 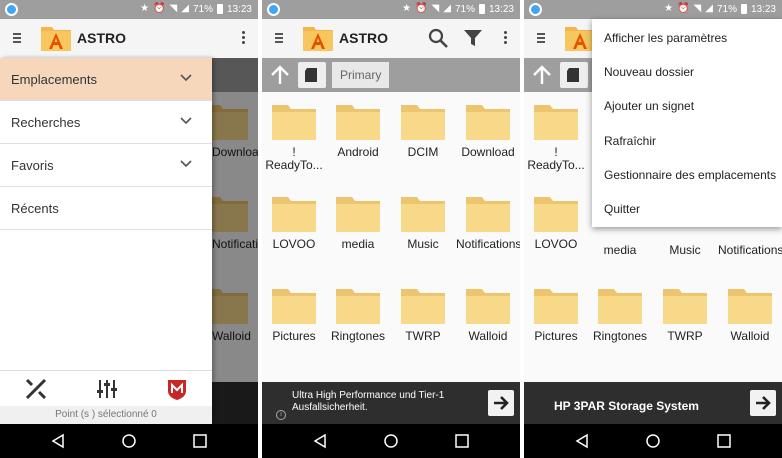 What do you see at coordinates (106, 122) in the screenshot?
I see `drawer-item-searches: Recherches` at bounding box center [106, 122].